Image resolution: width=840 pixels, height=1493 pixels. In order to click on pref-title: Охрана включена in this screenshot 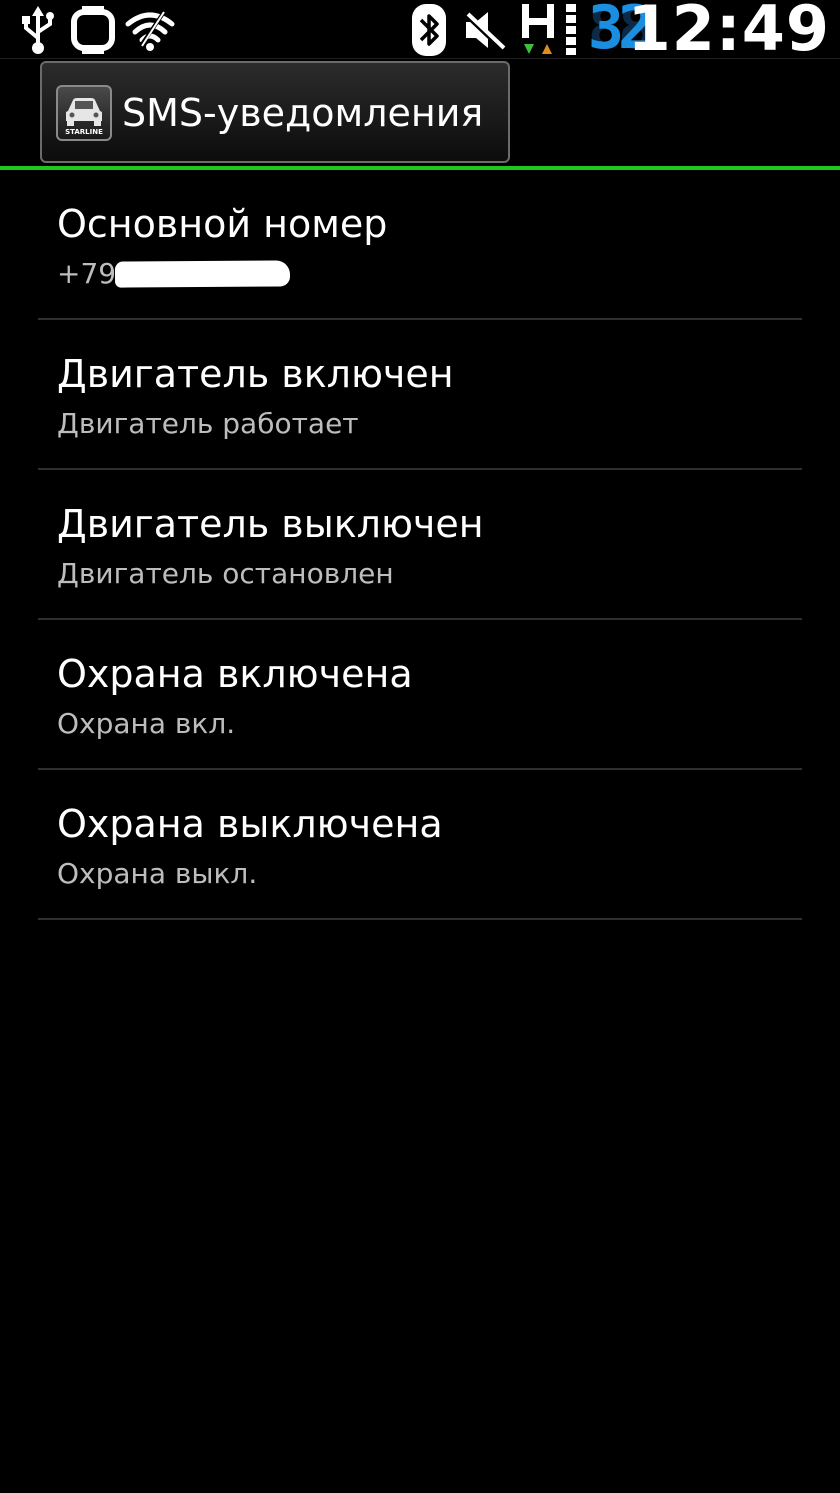, I will do `click(235, 674)`.